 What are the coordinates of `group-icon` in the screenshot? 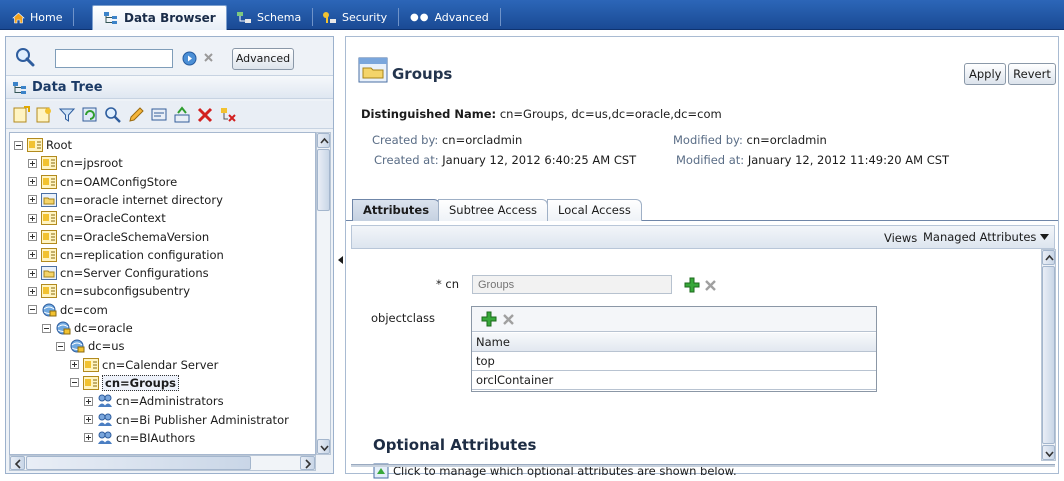 It's located at (105, 401).